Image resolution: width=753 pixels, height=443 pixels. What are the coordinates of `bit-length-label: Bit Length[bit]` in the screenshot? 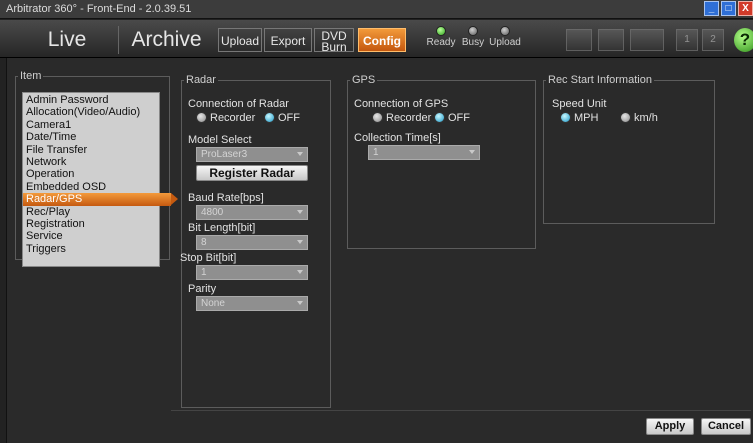 It's located at (222, 228).